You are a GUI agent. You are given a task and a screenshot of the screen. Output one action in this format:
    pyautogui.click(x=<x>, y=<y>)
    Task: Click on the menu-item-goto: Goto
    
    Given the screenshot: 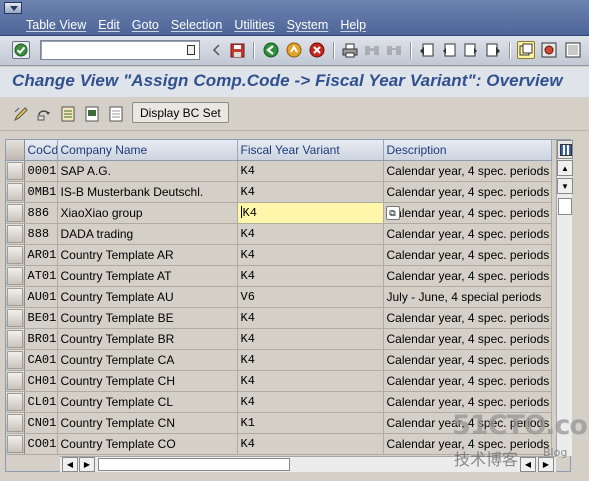 What is the action you would take?
    pyautogui.click(x=149, y=25)
    